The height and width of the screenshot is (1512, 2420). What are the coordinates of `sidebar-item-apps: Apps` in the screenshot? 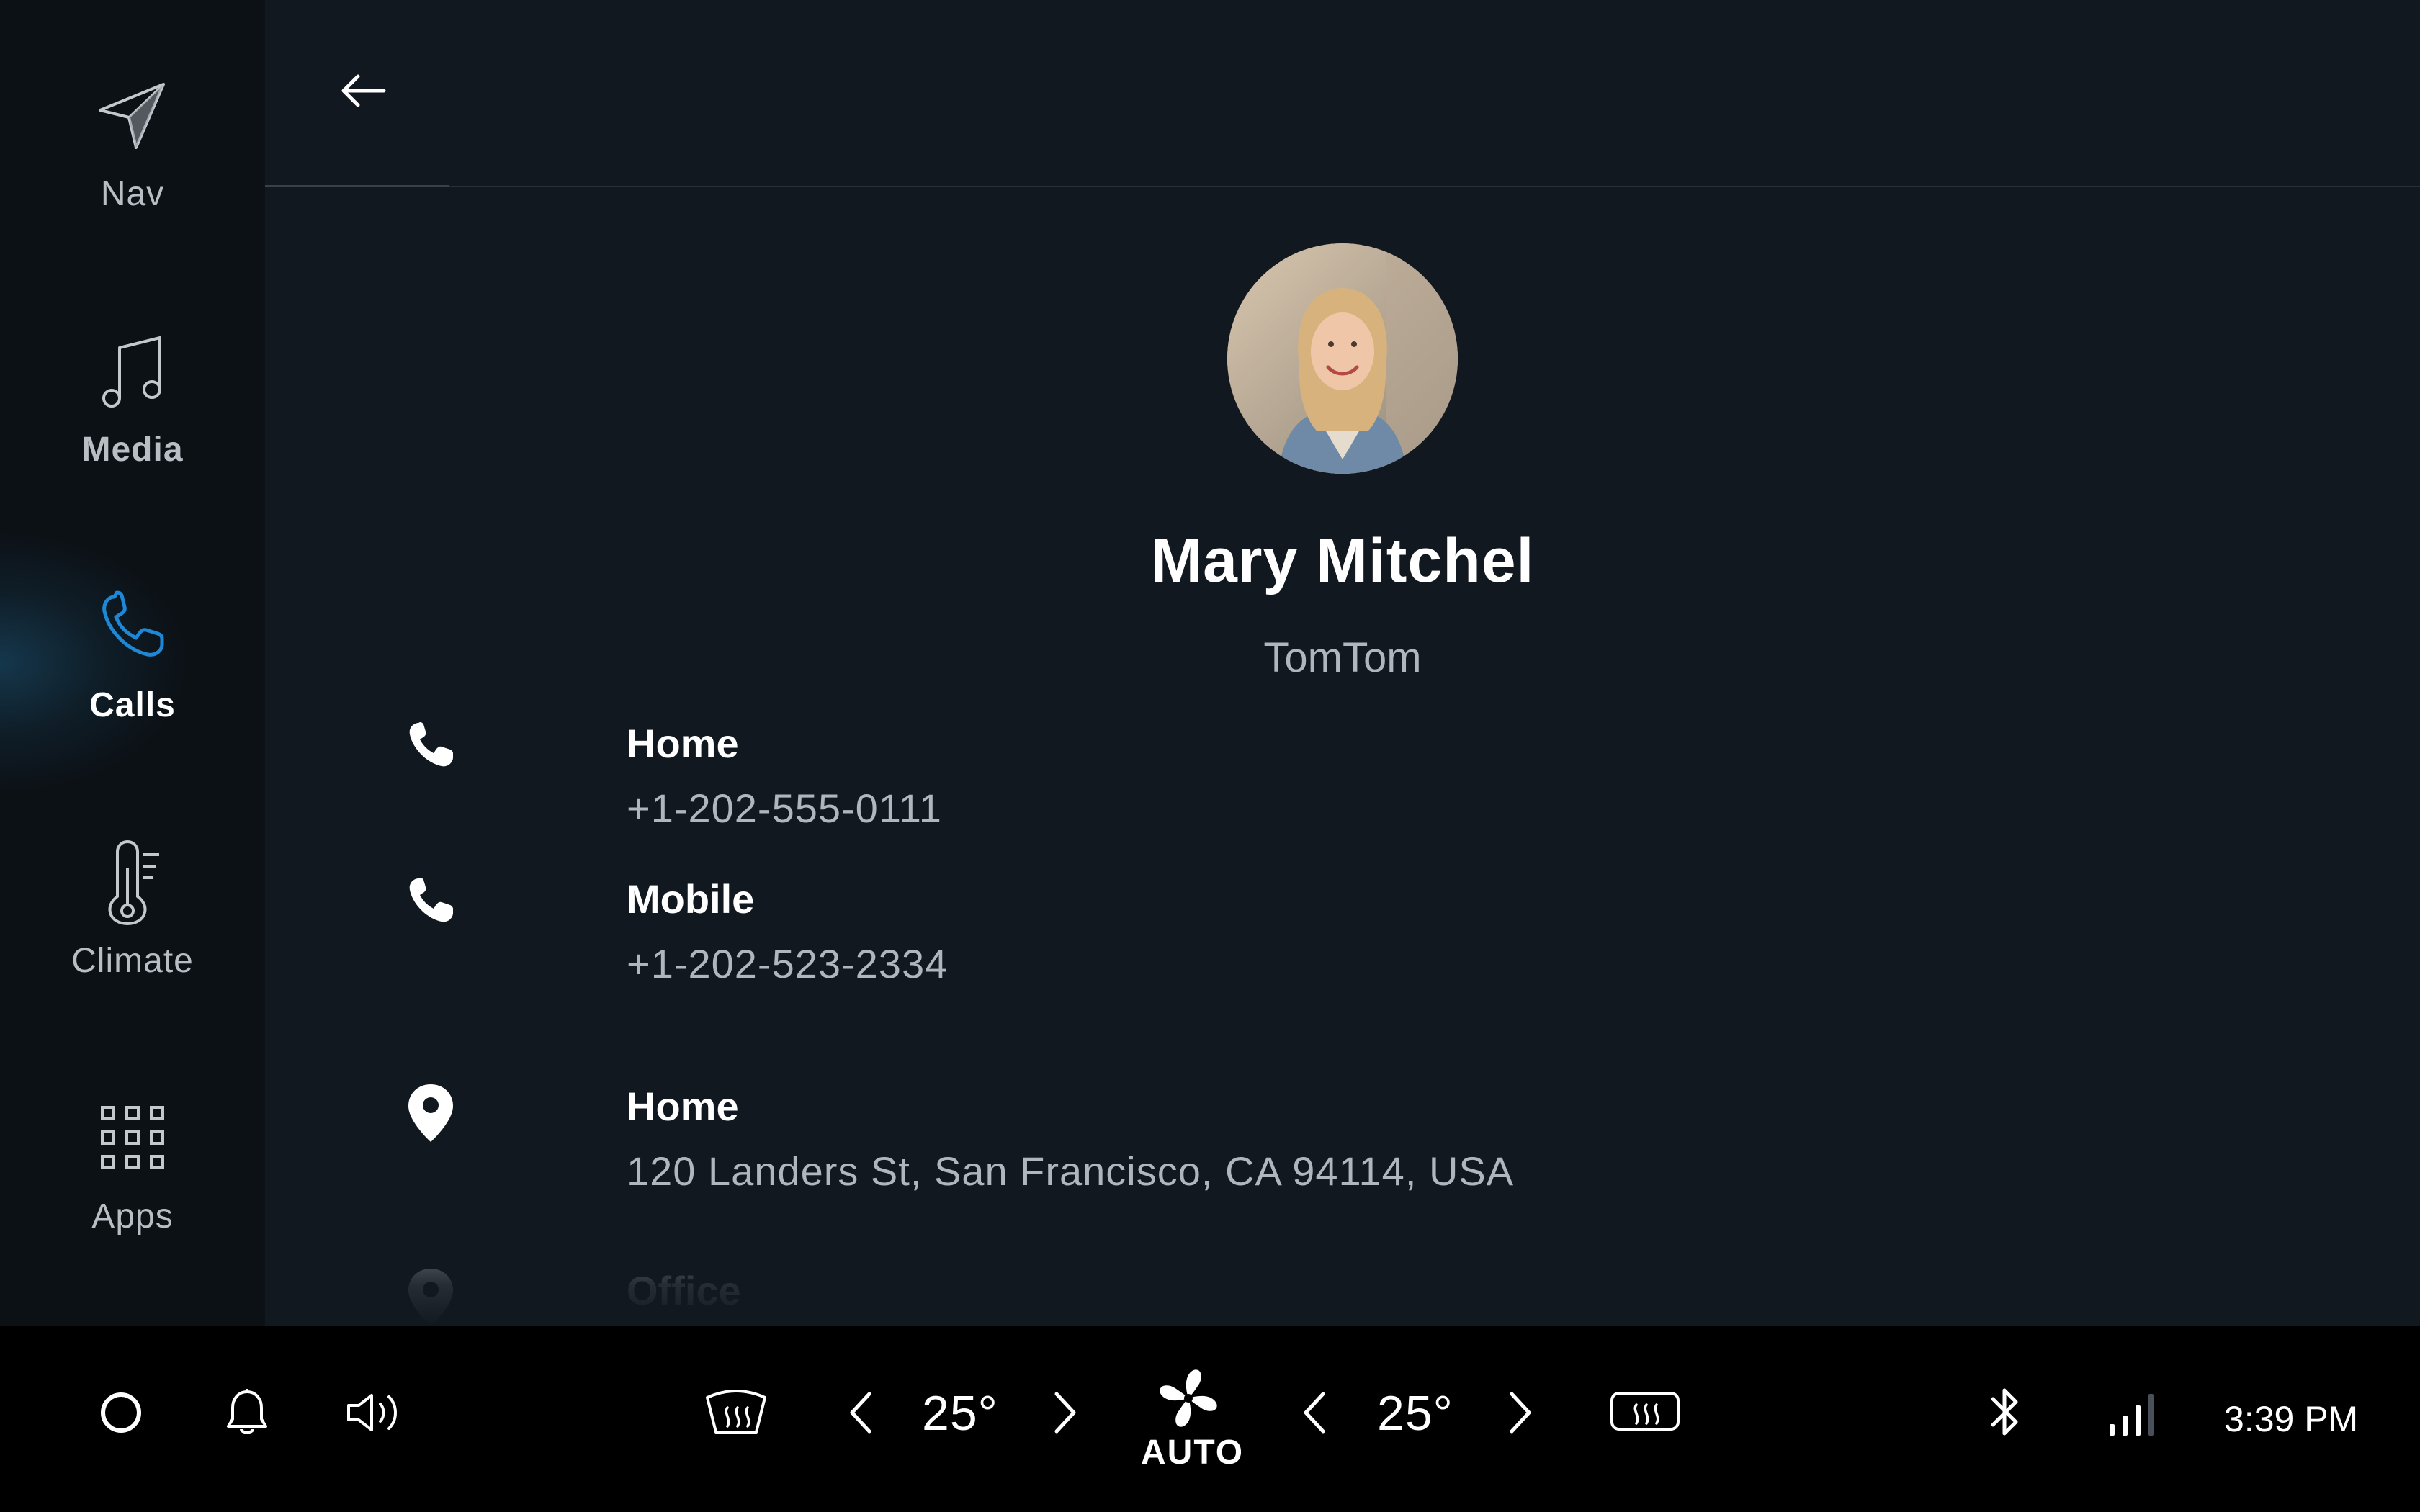 It's located at (132, 1202).